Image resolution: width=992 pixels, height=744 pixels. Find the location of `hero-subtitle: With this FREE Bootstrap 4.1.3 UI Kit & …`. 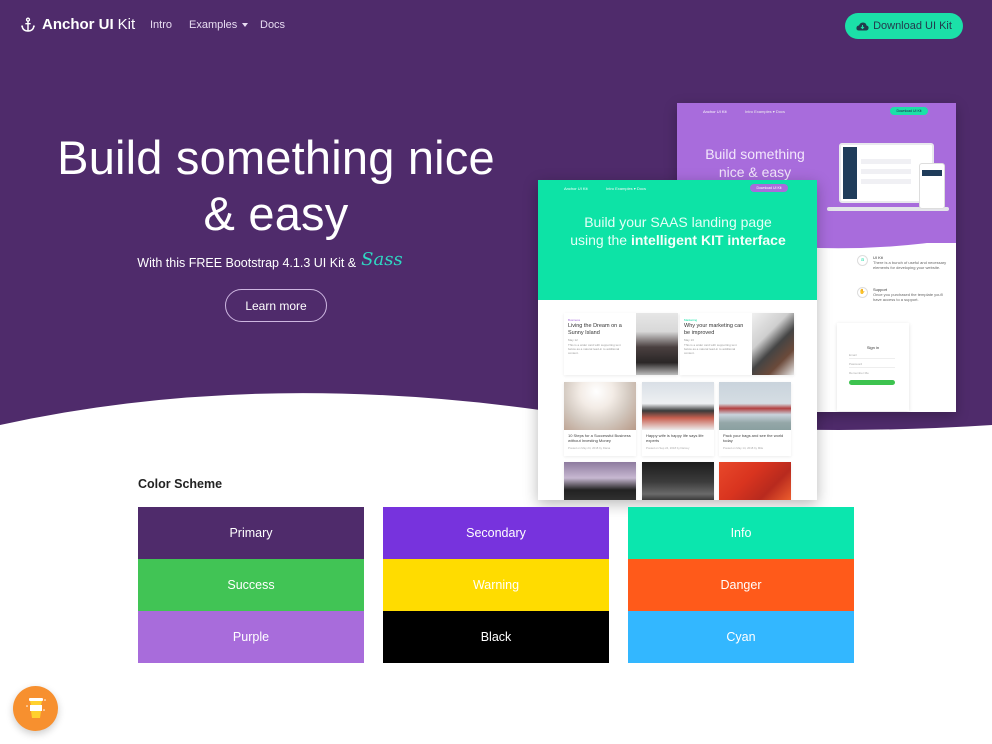

hero-subtitle: With this FREE Bootstrap 4.1.3 UI Kit & … is located at coordinates (270, 260).